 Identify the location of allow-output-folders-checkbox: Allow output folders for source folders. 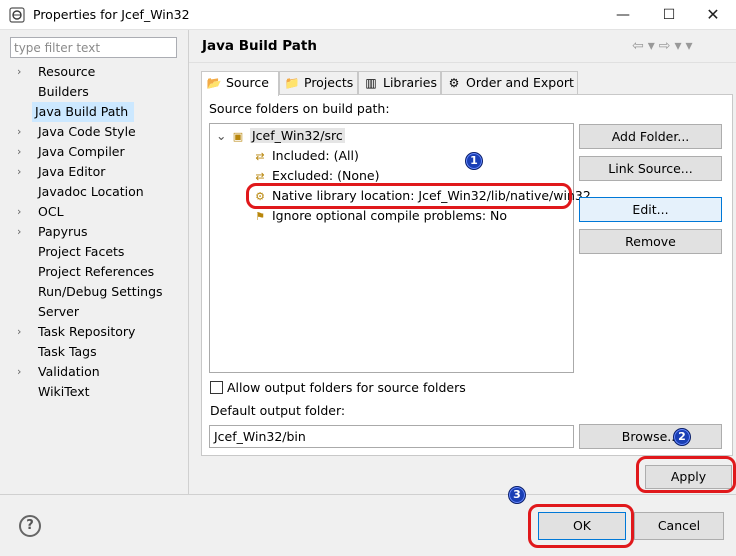
(338, 387).